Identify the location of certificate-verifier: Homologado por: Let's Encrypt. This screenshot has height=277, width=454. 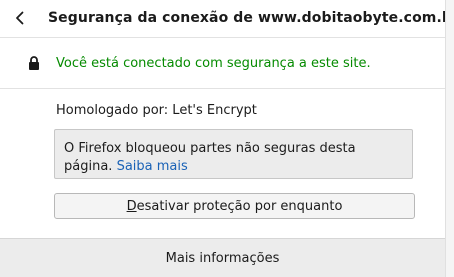
(156, 110).